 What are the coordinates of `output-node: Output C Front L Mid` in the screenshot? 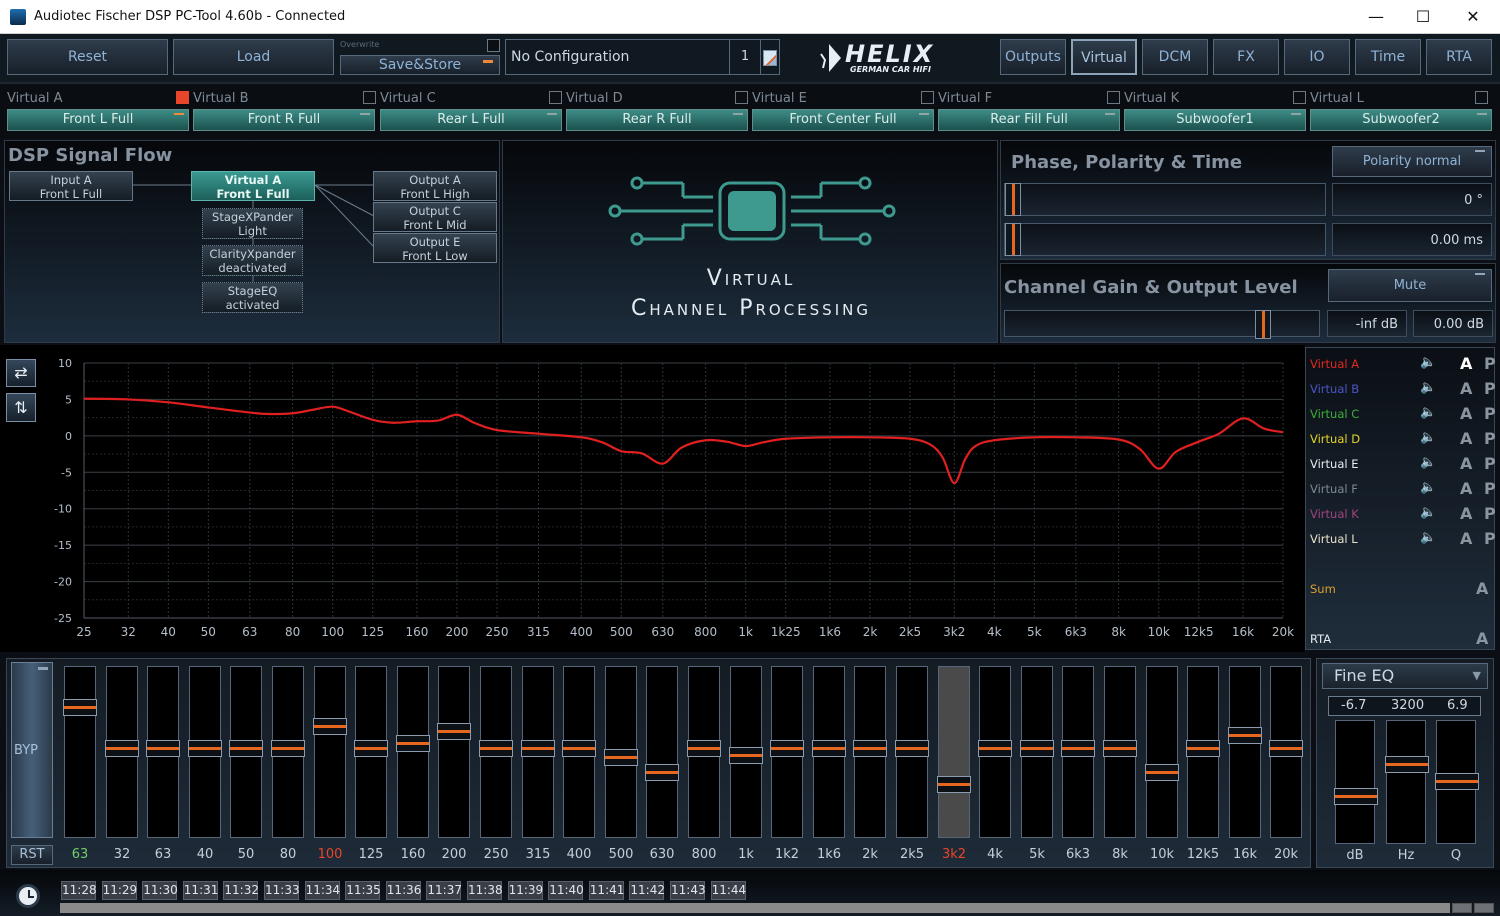 It's located at (435, 217).